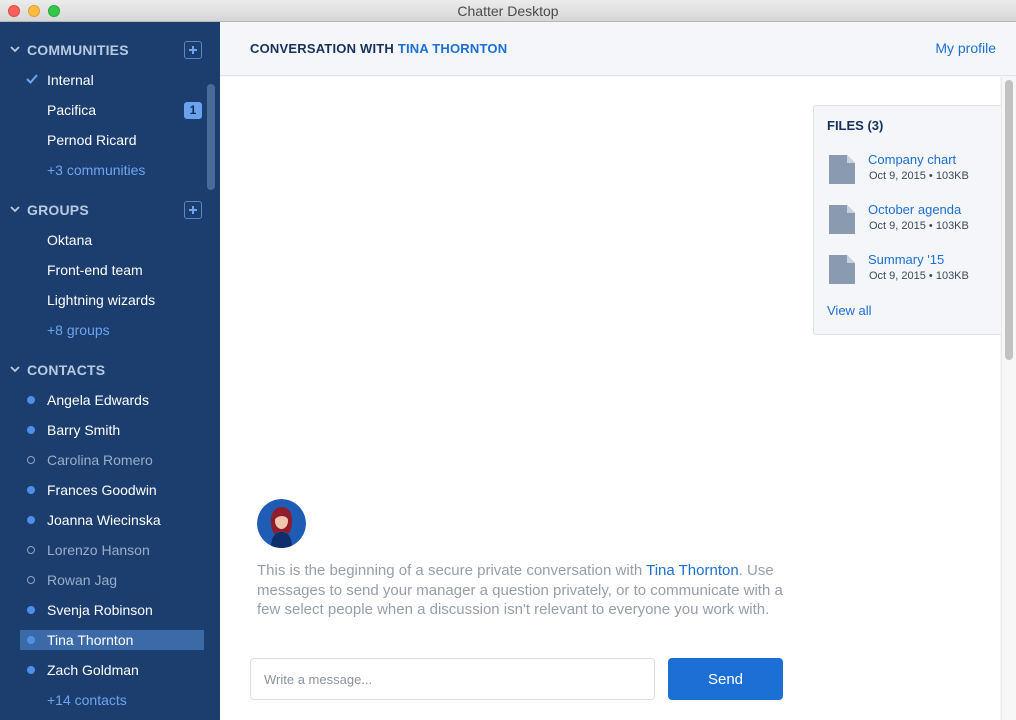 The image size is (1016, 720). I want to click on scrollbar-thumb, so click(1009, 220).